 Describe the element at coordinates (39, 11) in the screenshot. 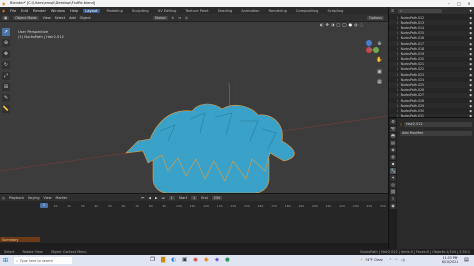

I see `menu-render: Render` at that location.